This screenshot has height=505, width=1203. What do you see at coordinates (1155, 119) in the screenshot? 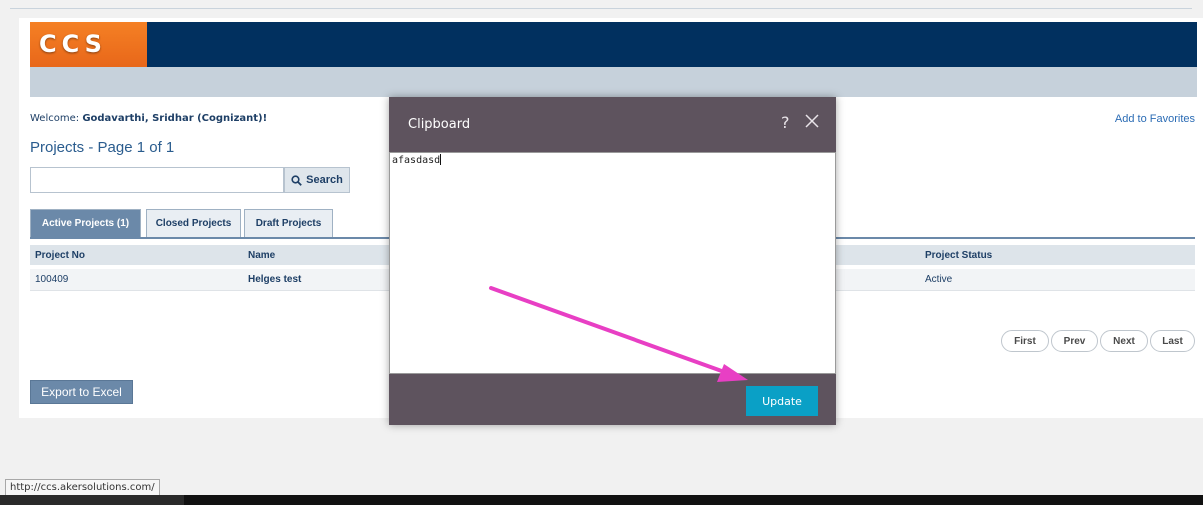
I see `add-to-favorites-link: Add to Favorites` at bounding box center [1155, 119].